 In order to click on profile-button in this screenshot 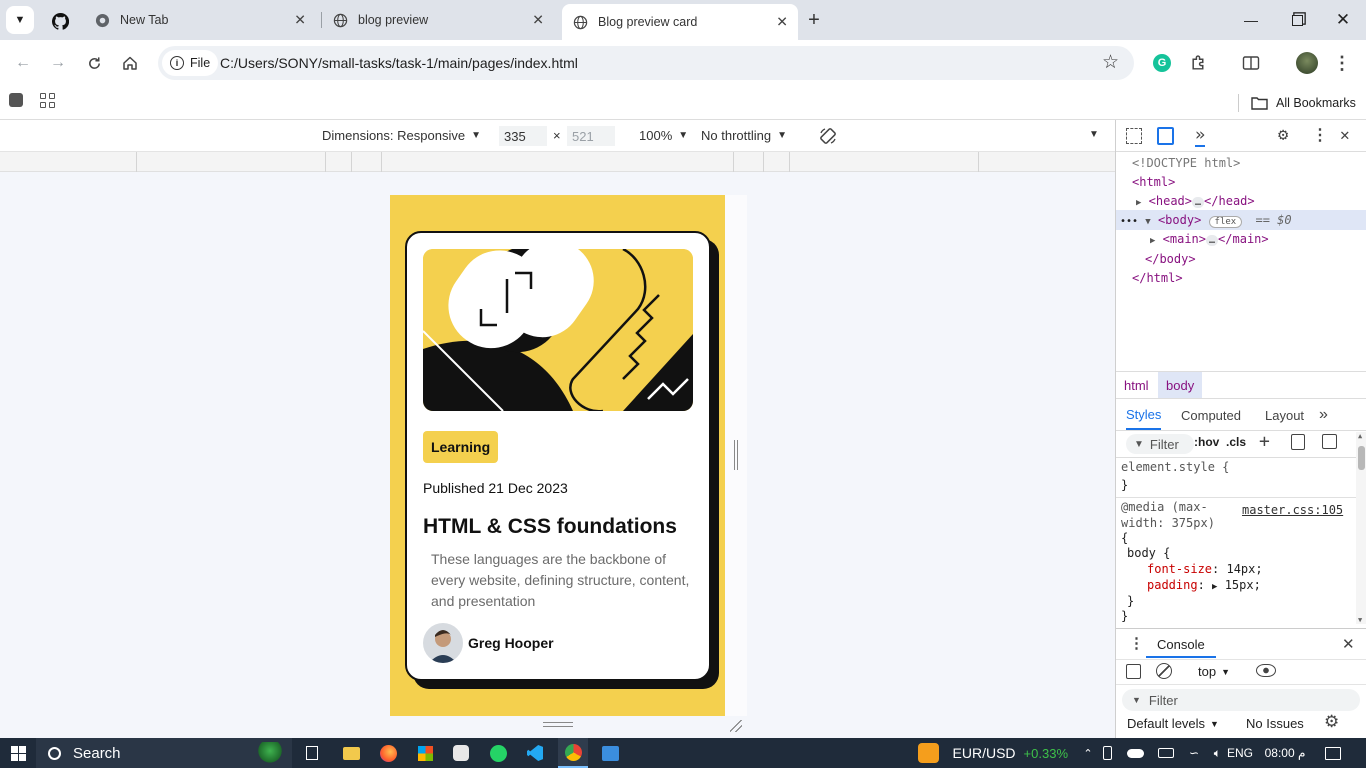, I will do `click(1307, 63)`.